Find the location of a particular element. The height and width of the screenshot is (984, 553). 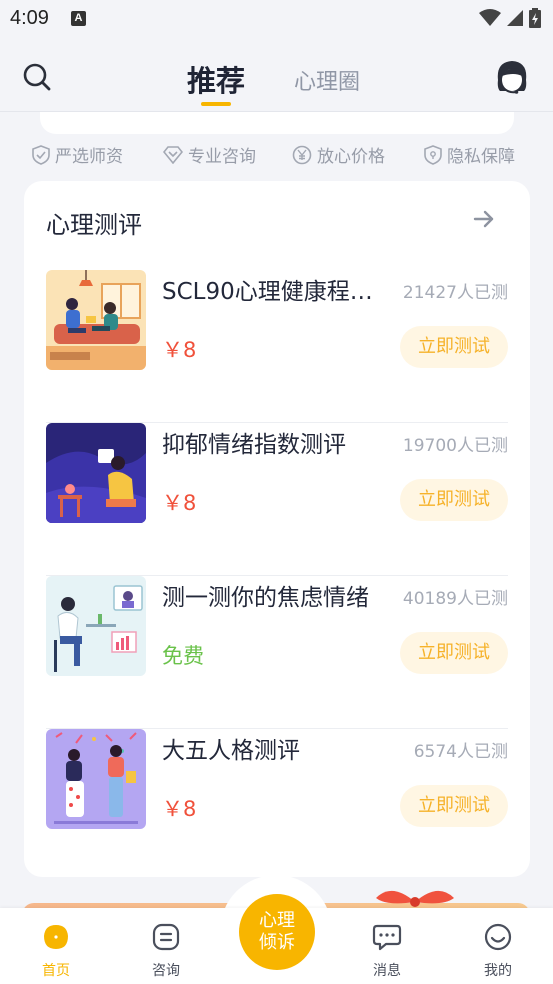

tab-psychology-circle: 心理圈 is located at coordinates (327, 80).